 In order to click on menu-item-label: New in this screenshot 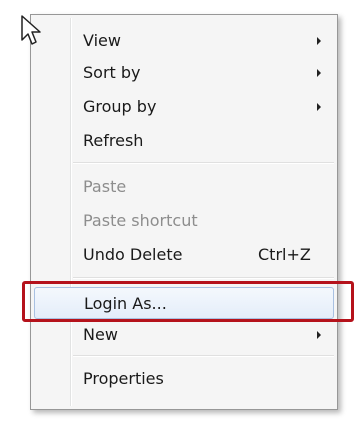, I will do `click(100, 334)`.